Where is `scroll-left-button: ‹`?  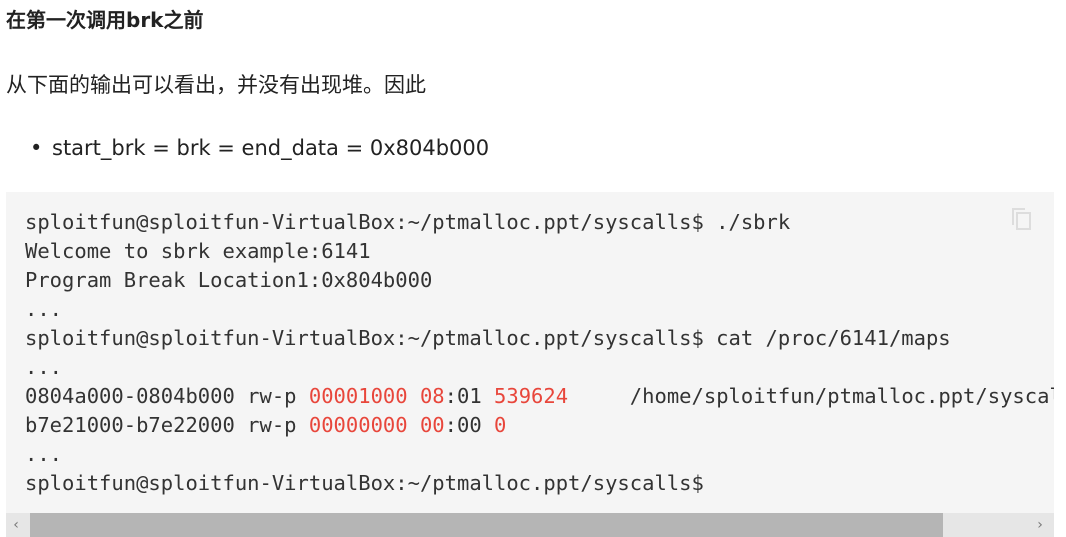
scroll-left-button: ‹ is located at coordinates (16, 525).